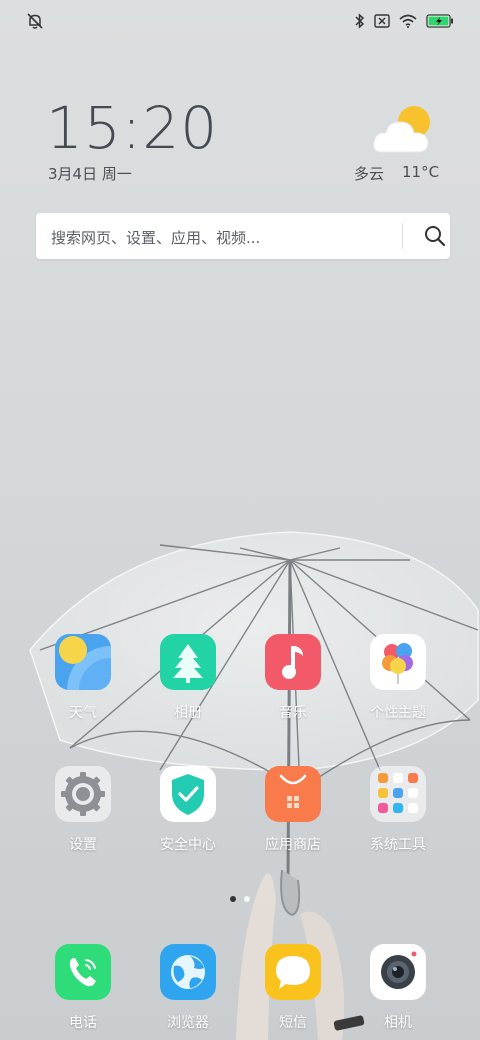 The image size is (480, 1040). Describe the element at coordinates (398, 1023) in the screenshot. I see `app-label: 相机` at that location.